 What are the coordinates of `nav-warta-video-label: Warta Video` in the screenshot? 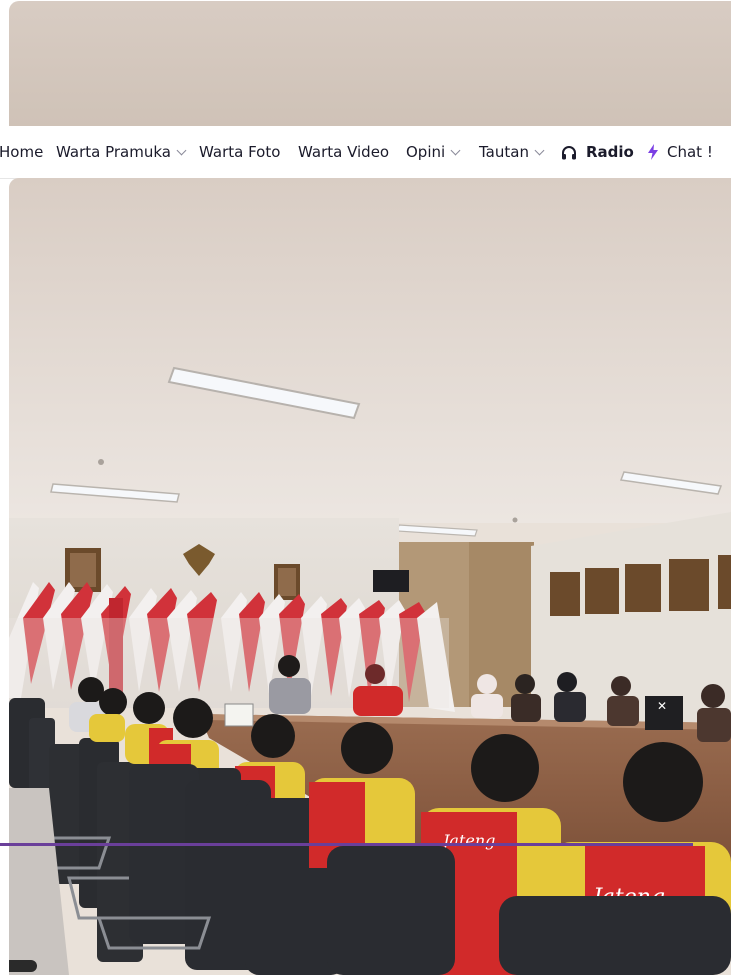 It's located at (344, 152).